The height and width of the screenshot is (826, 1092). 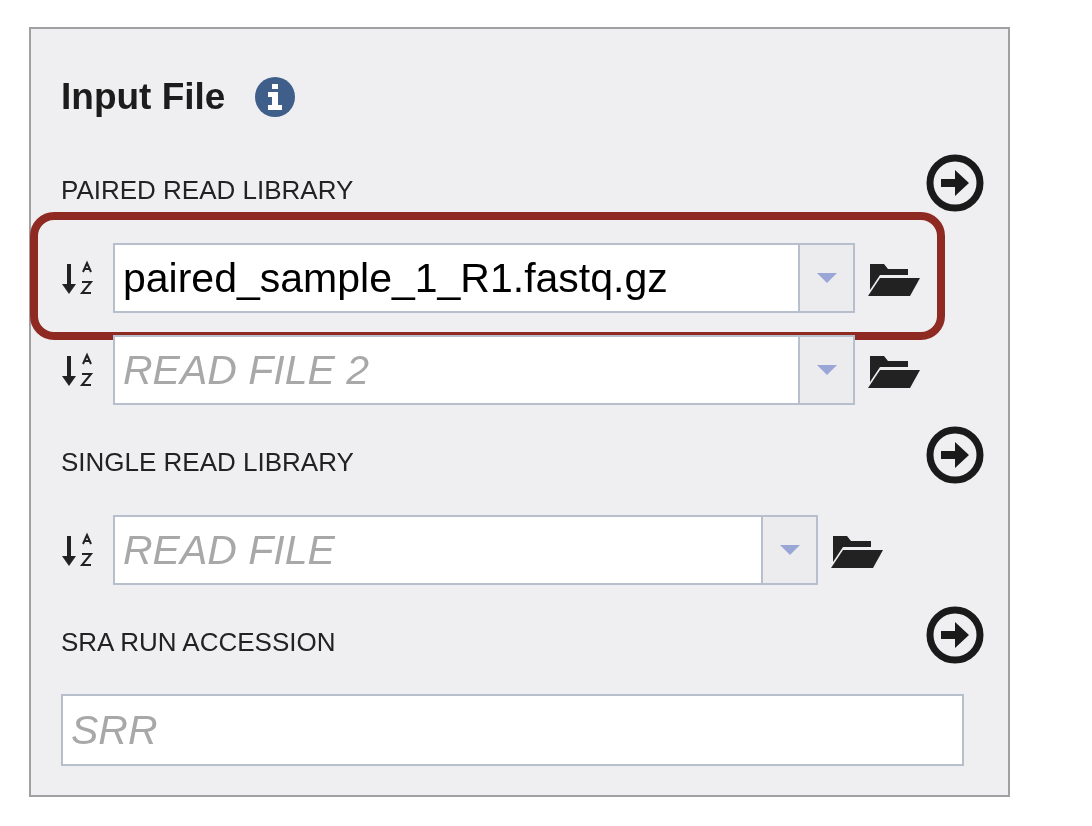 What do you see at coordinates (455, 370) in the screenshot?
I see `file-field: READ FILE 2` at bounding box center [455, 370].